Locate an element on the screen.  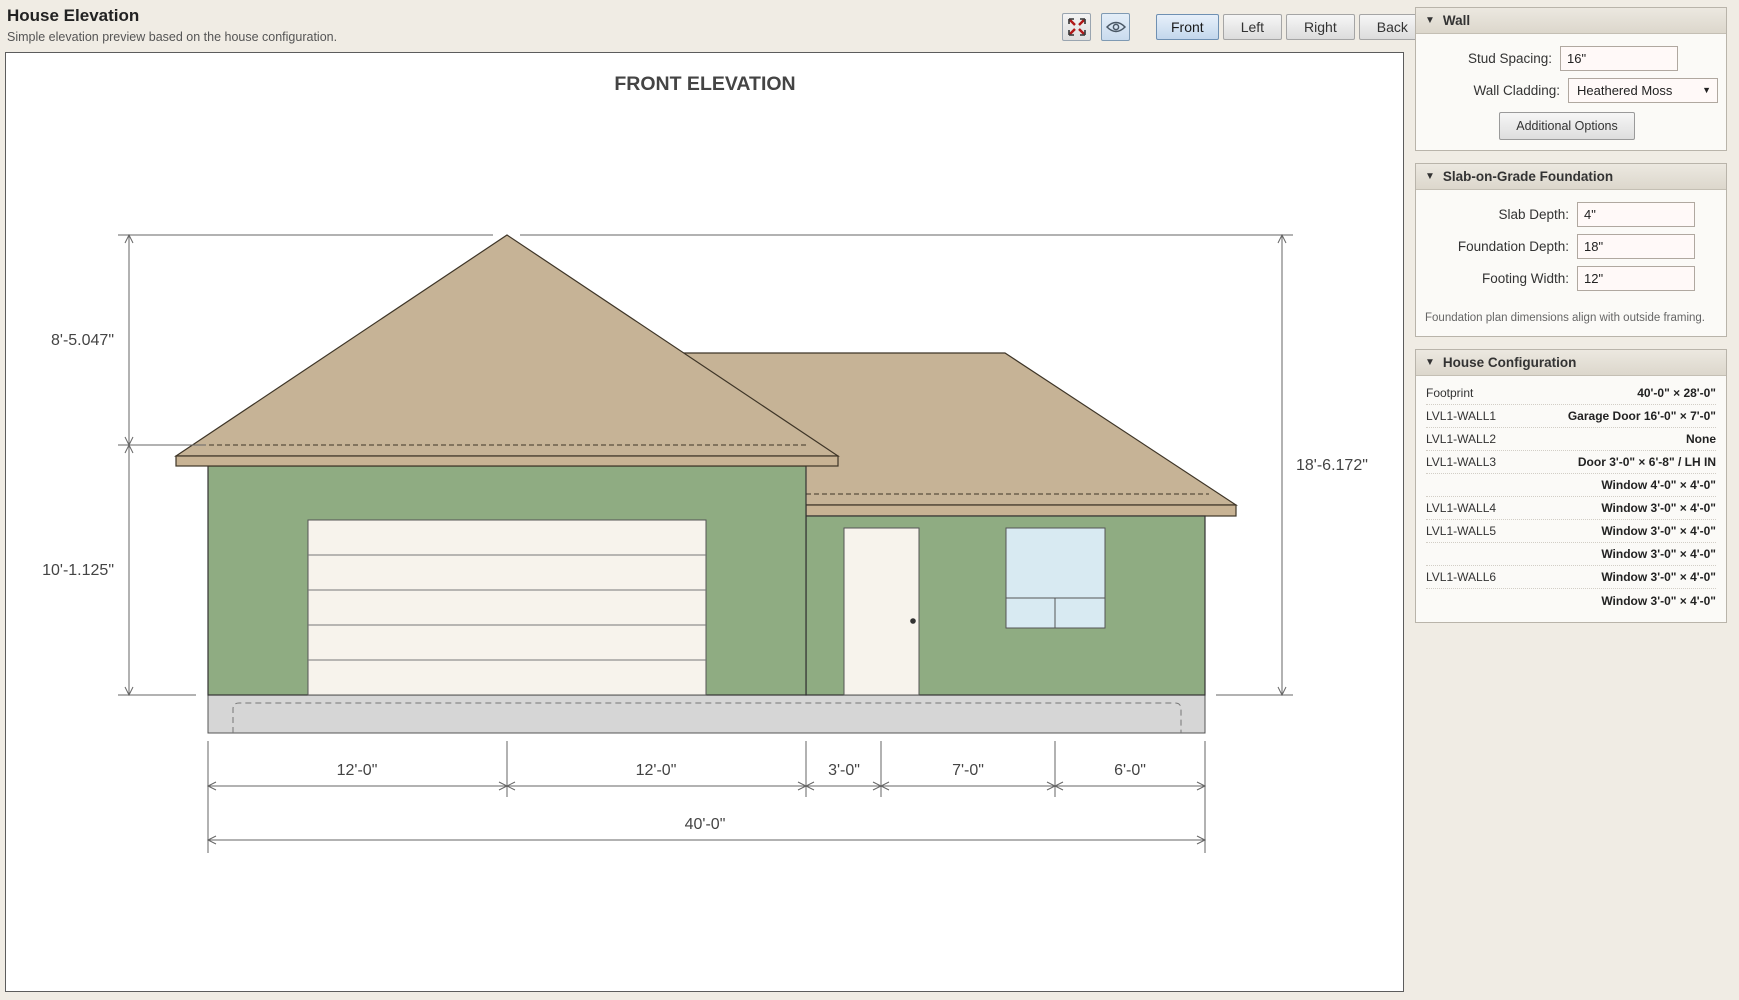
fit-view-icon is located at coordinates (1076, 27).